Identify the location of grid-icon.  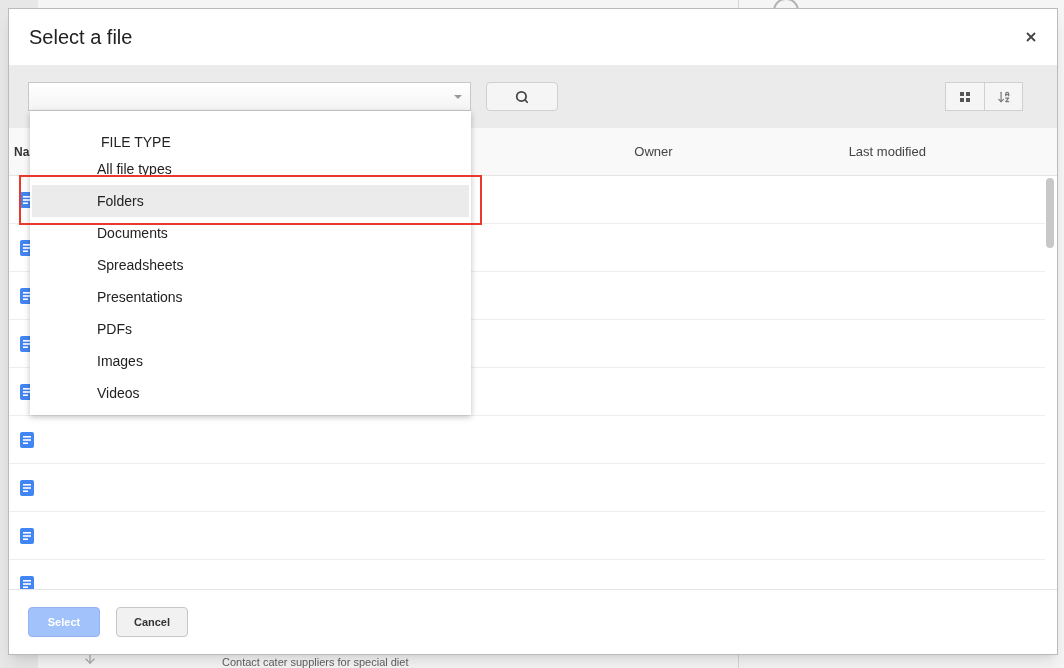
(965, 96).